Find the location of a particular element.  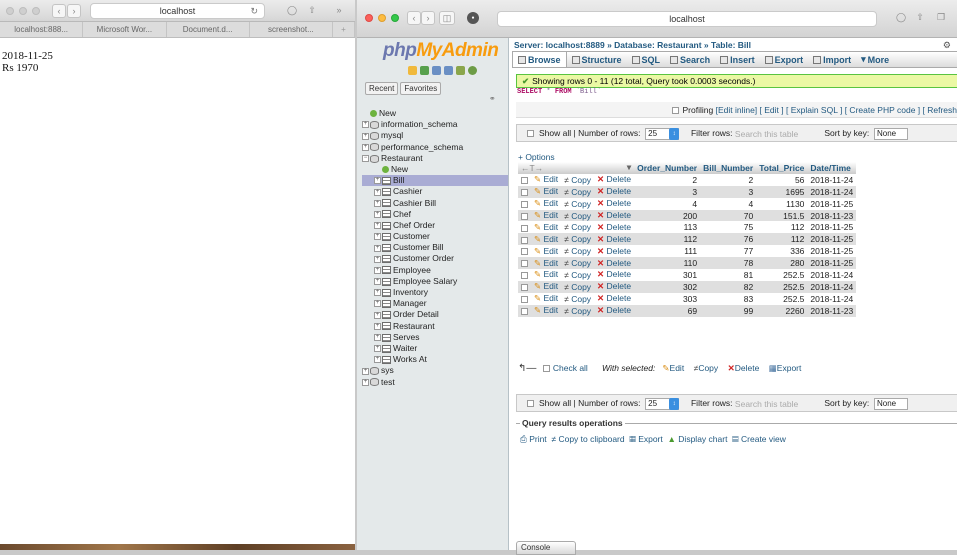

sidebar-item: + sys is located at coordinates (435, 370).